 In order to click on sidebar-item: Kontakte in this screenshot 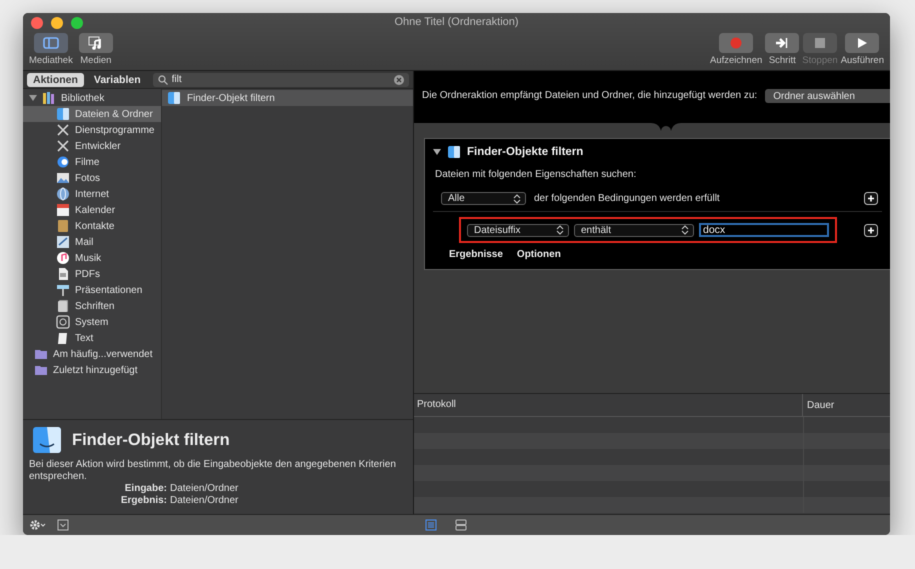, I will do `click(92, 226)`.